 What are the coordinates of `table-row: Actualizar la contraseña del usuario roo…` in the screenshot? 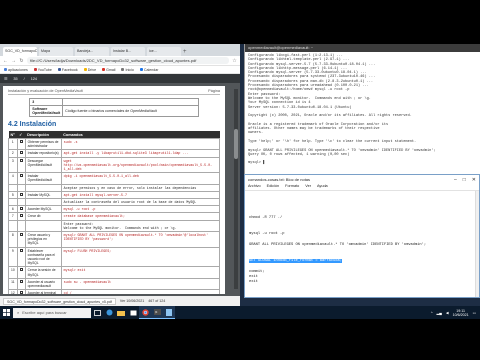 It's located at (114, 202).